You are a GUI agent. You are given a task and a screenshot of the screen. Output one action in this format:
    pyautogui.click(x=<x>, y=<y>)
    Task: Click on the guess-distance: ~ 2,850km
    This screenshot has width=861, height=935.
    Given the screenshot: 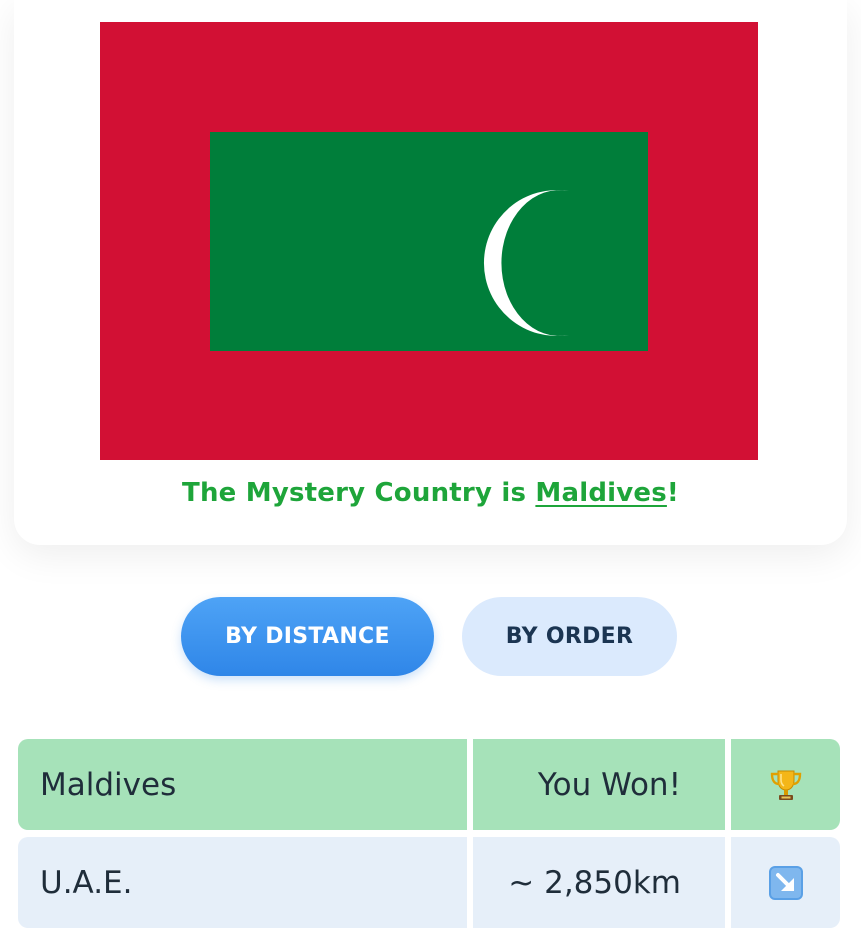 What is the action you would take?
    pyautogui.click(x=599, y=882)
    